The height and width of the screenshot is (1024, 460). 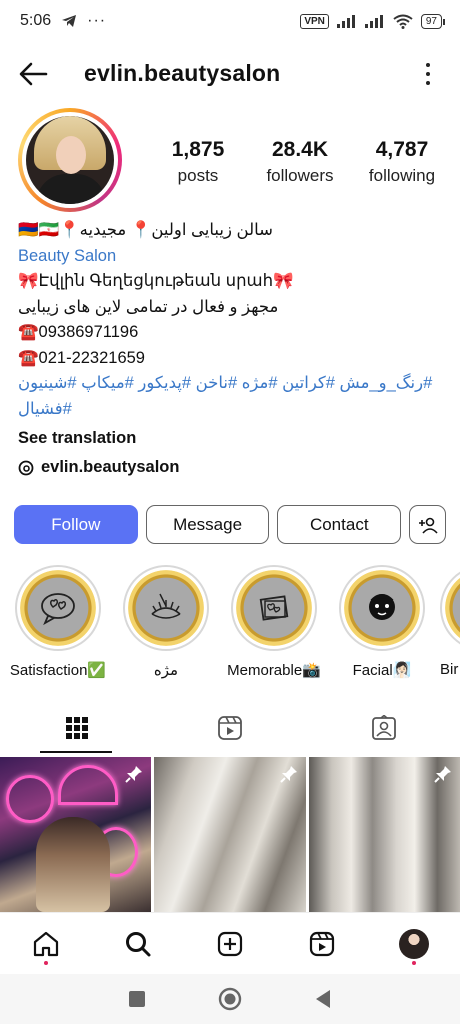 I want to click on tab-tagged, so click(x=384, y=728).